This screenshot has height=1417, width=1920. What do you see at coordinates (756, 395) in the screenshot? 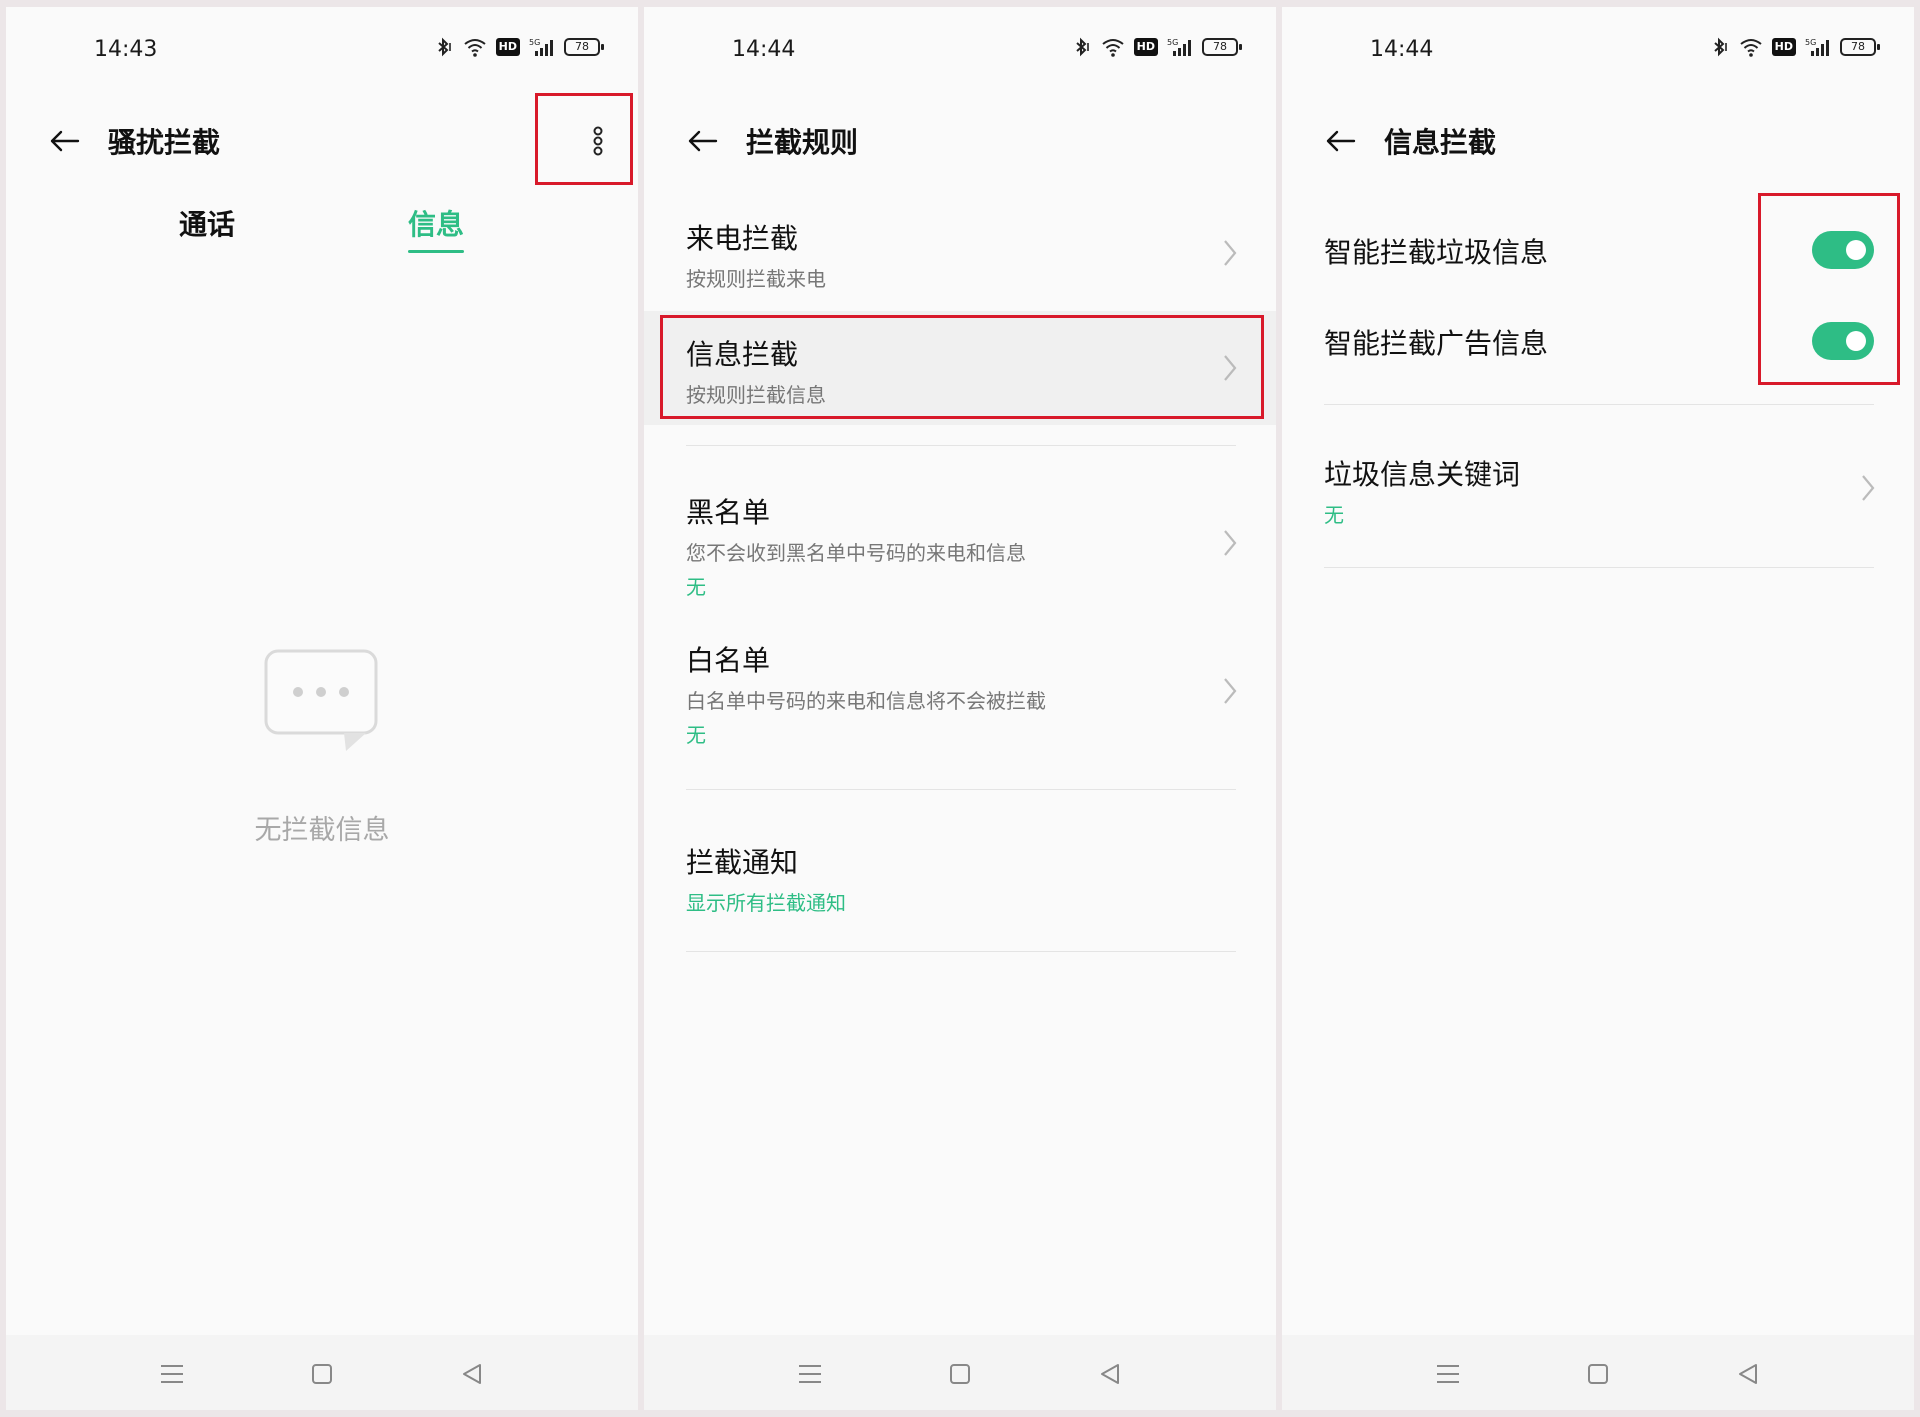
I see `row-subtitle: 按规则拦截信息` at bounding box center [756, 395].